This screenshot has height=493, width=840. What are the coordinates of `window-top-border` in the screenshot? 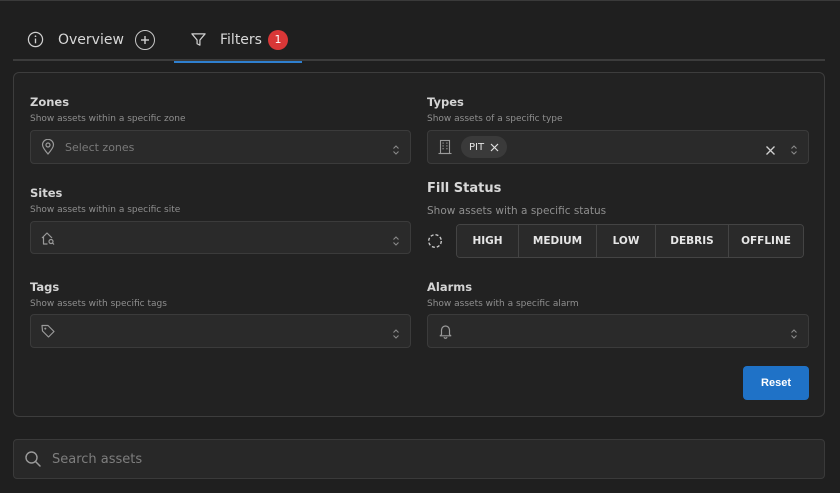 It's located at (420, 0).